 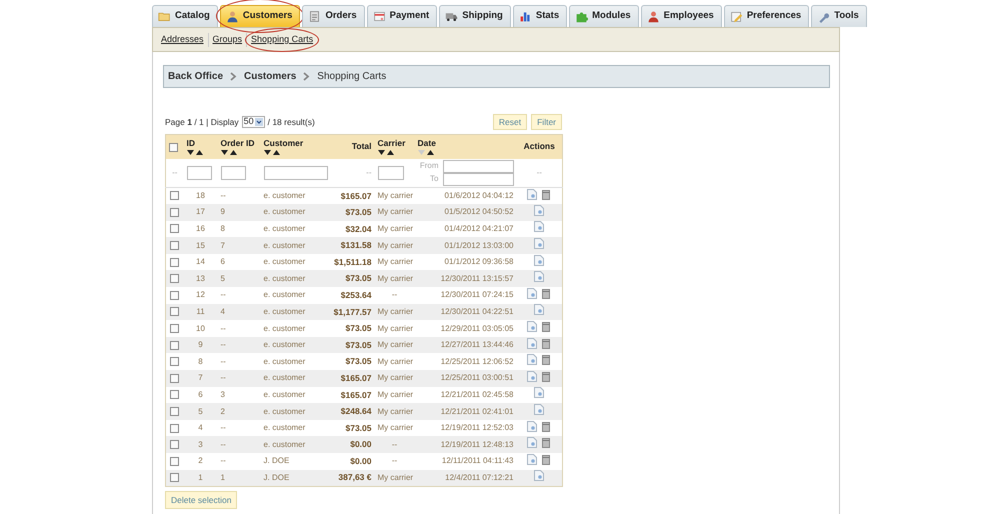 I want to click on table-cell: 6, so click(x=201, y=395).